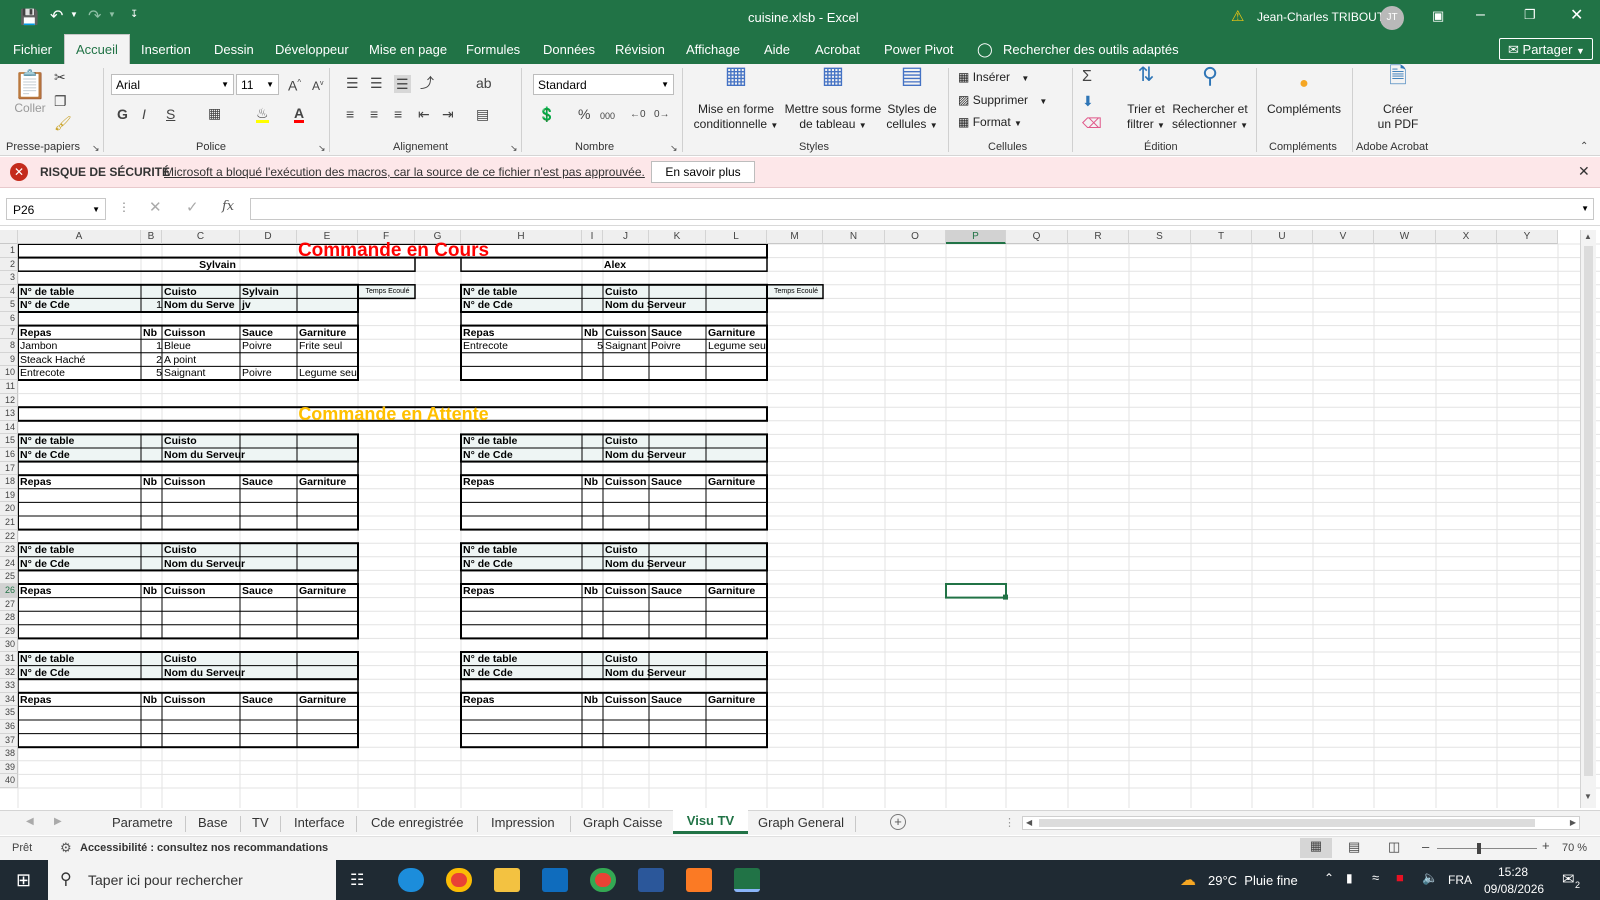  Describe the element at coordinates (990, 123) in the screenshot. I see `format-cells-button: ▦ Format ▼` at that location.